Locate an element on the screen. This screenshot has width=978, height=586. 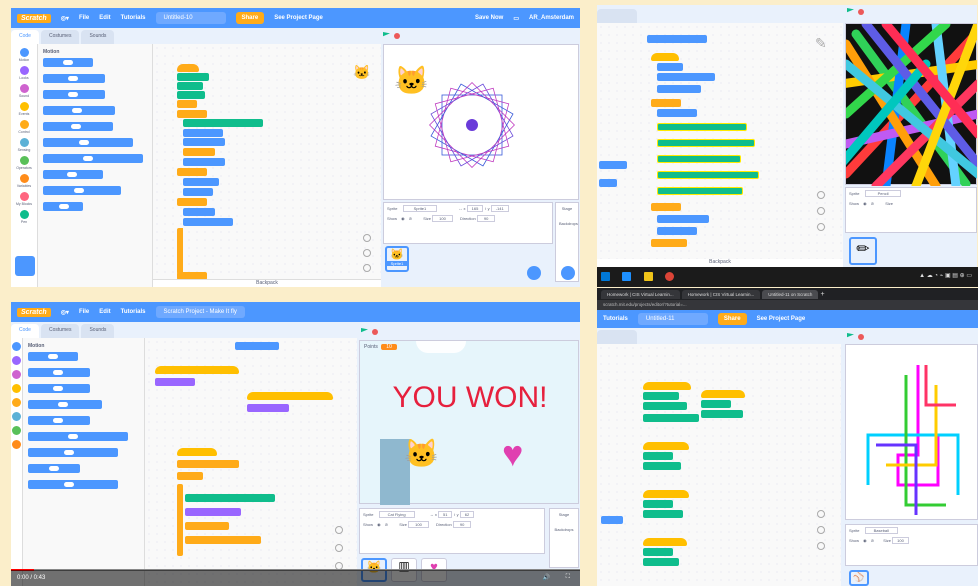
tab-costumes: Costumes is located at coordinates (60, 331).